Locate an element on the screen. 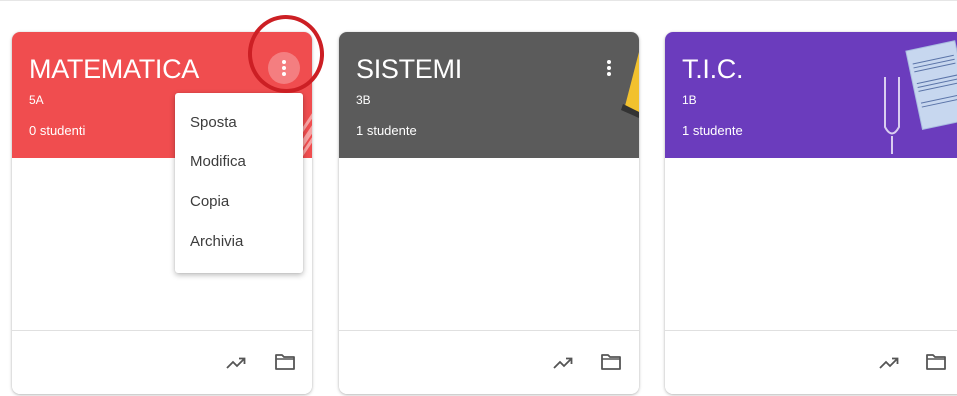 The image size is (957, 396). class-section: 1B is located at coordinates (689, 100).